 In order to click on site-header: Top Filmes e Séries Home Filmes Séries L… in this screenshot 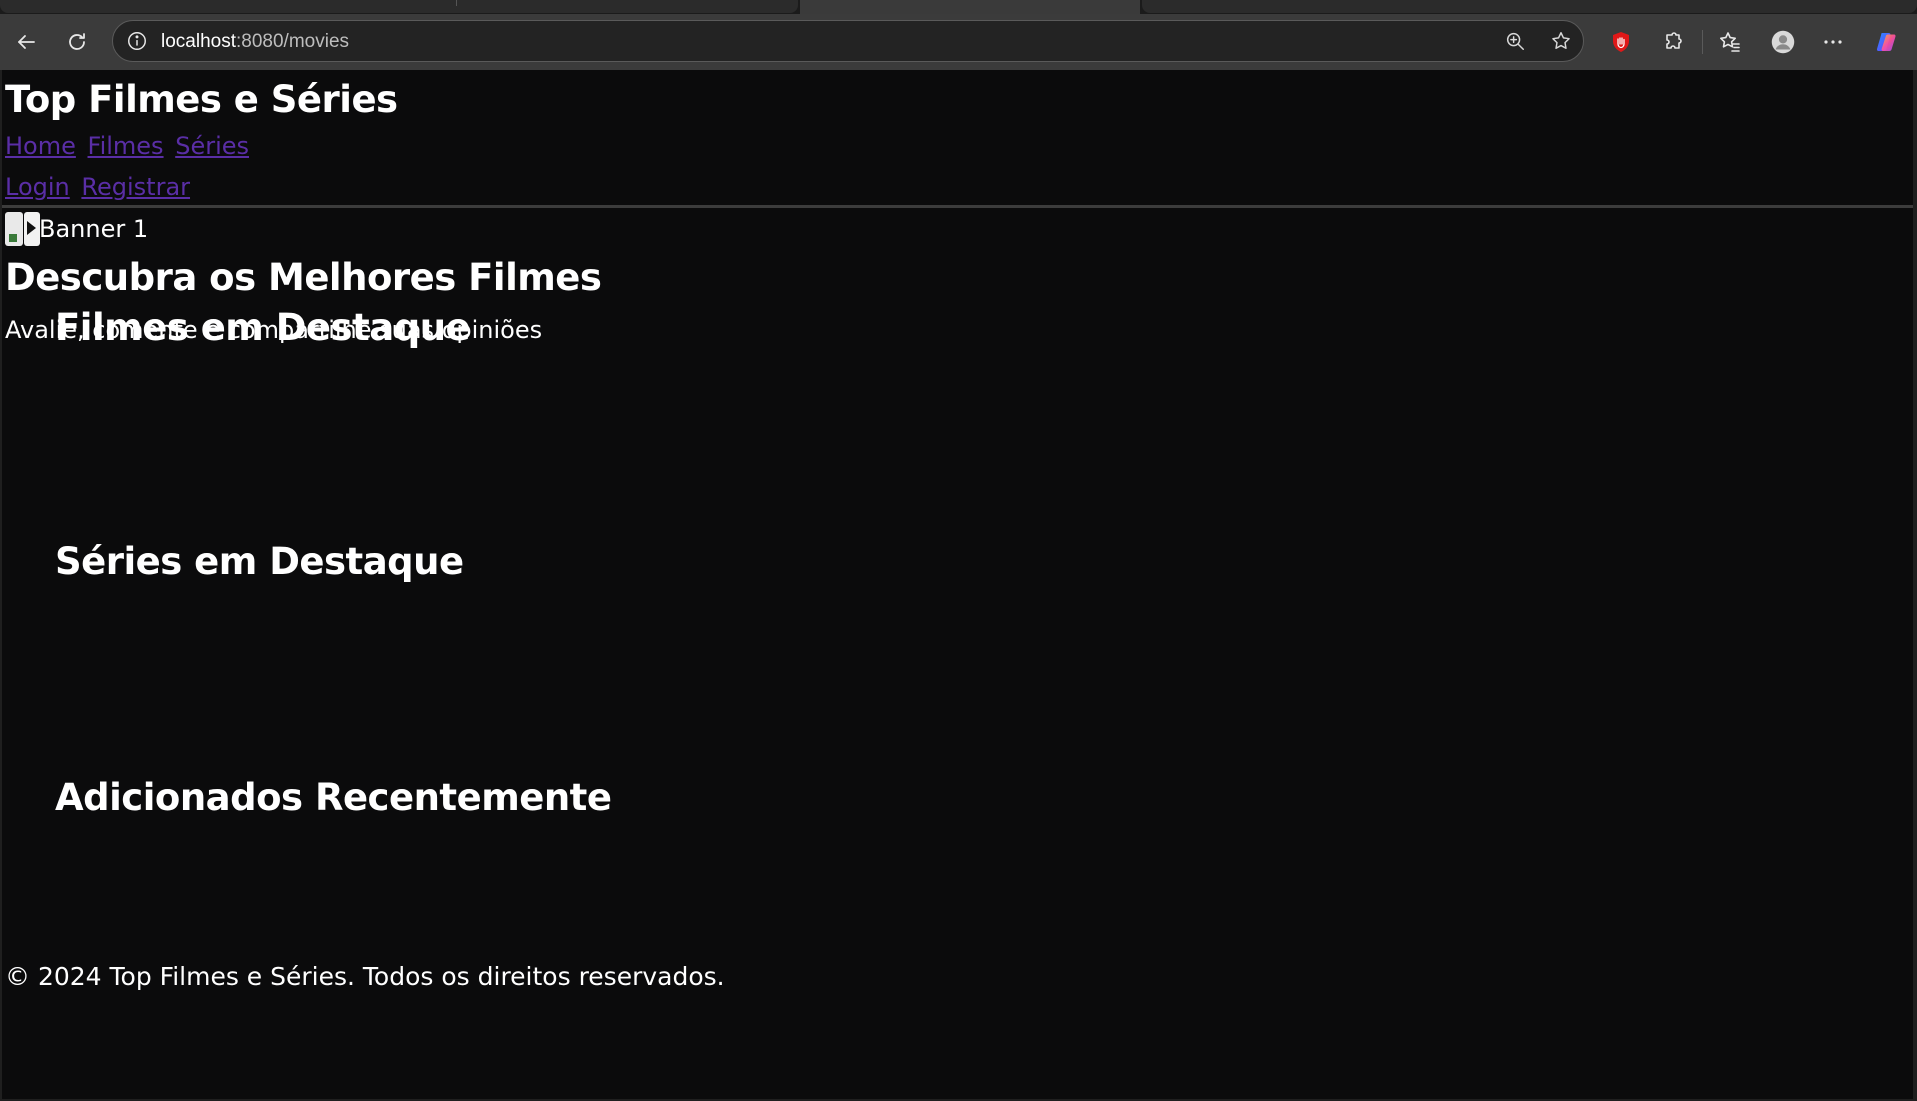, I will do `click(957, 139)`.